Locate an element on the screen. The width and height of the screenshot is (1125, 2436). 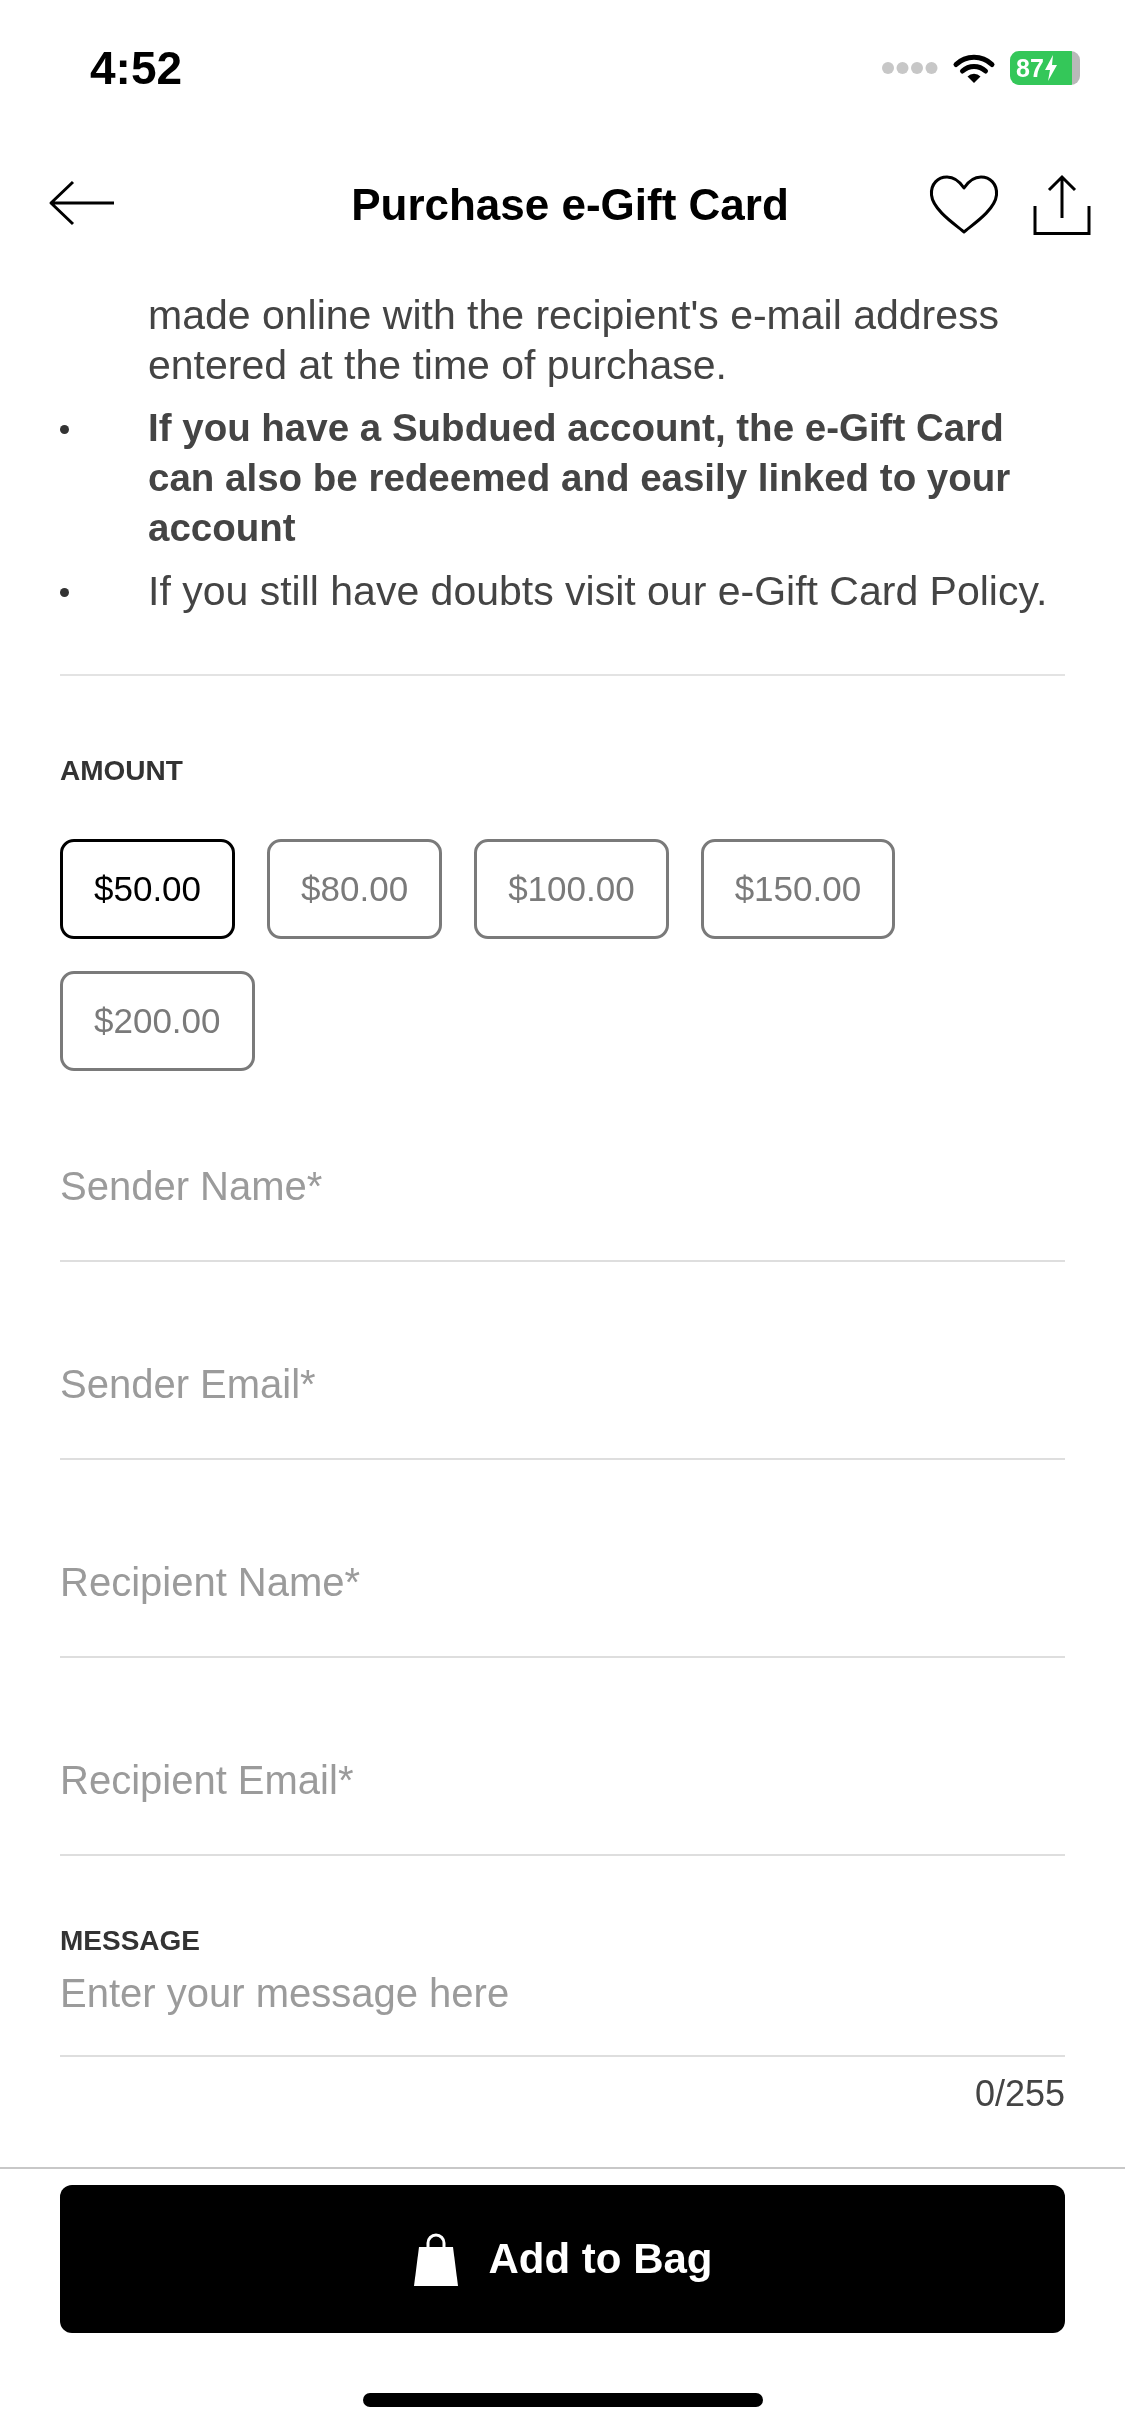
amount-option: $200.00 is located at coordinates (157, 1021).